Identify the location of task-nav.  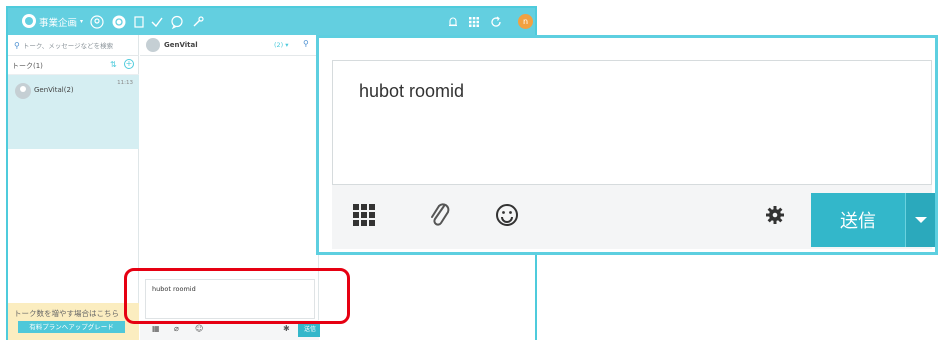
(157, 21).